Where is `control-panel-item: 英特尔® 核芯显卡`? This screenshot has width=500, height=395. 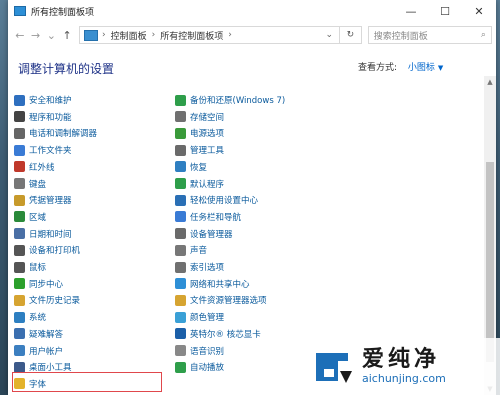
control-panel-item: 英特尔® 核芯显卡 is located at coordinates (218, 334).